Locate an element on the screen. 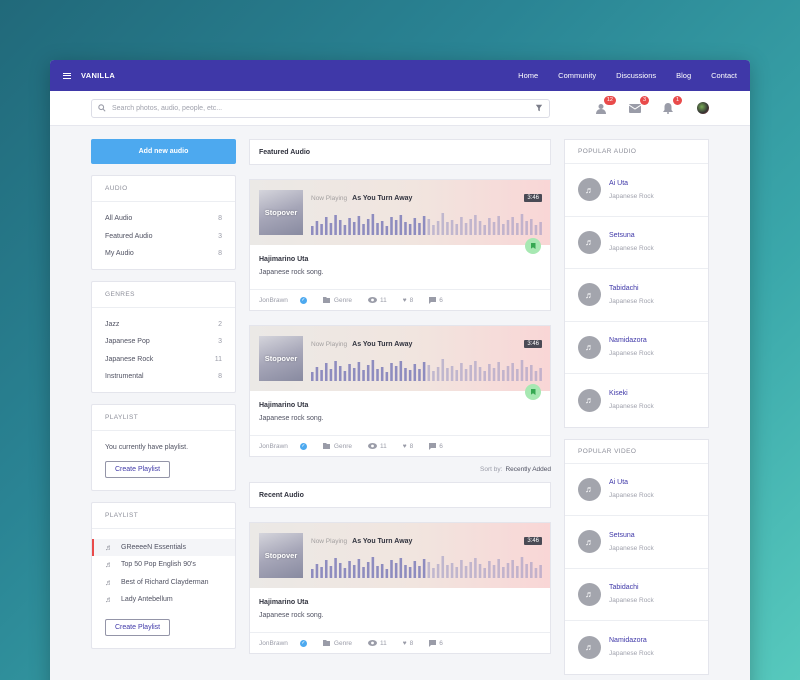 Image resolution: width=800 pixels, height=680 pixels. playlist-item: ♬ Lady Antebellum is located at coordinates (163, 600).